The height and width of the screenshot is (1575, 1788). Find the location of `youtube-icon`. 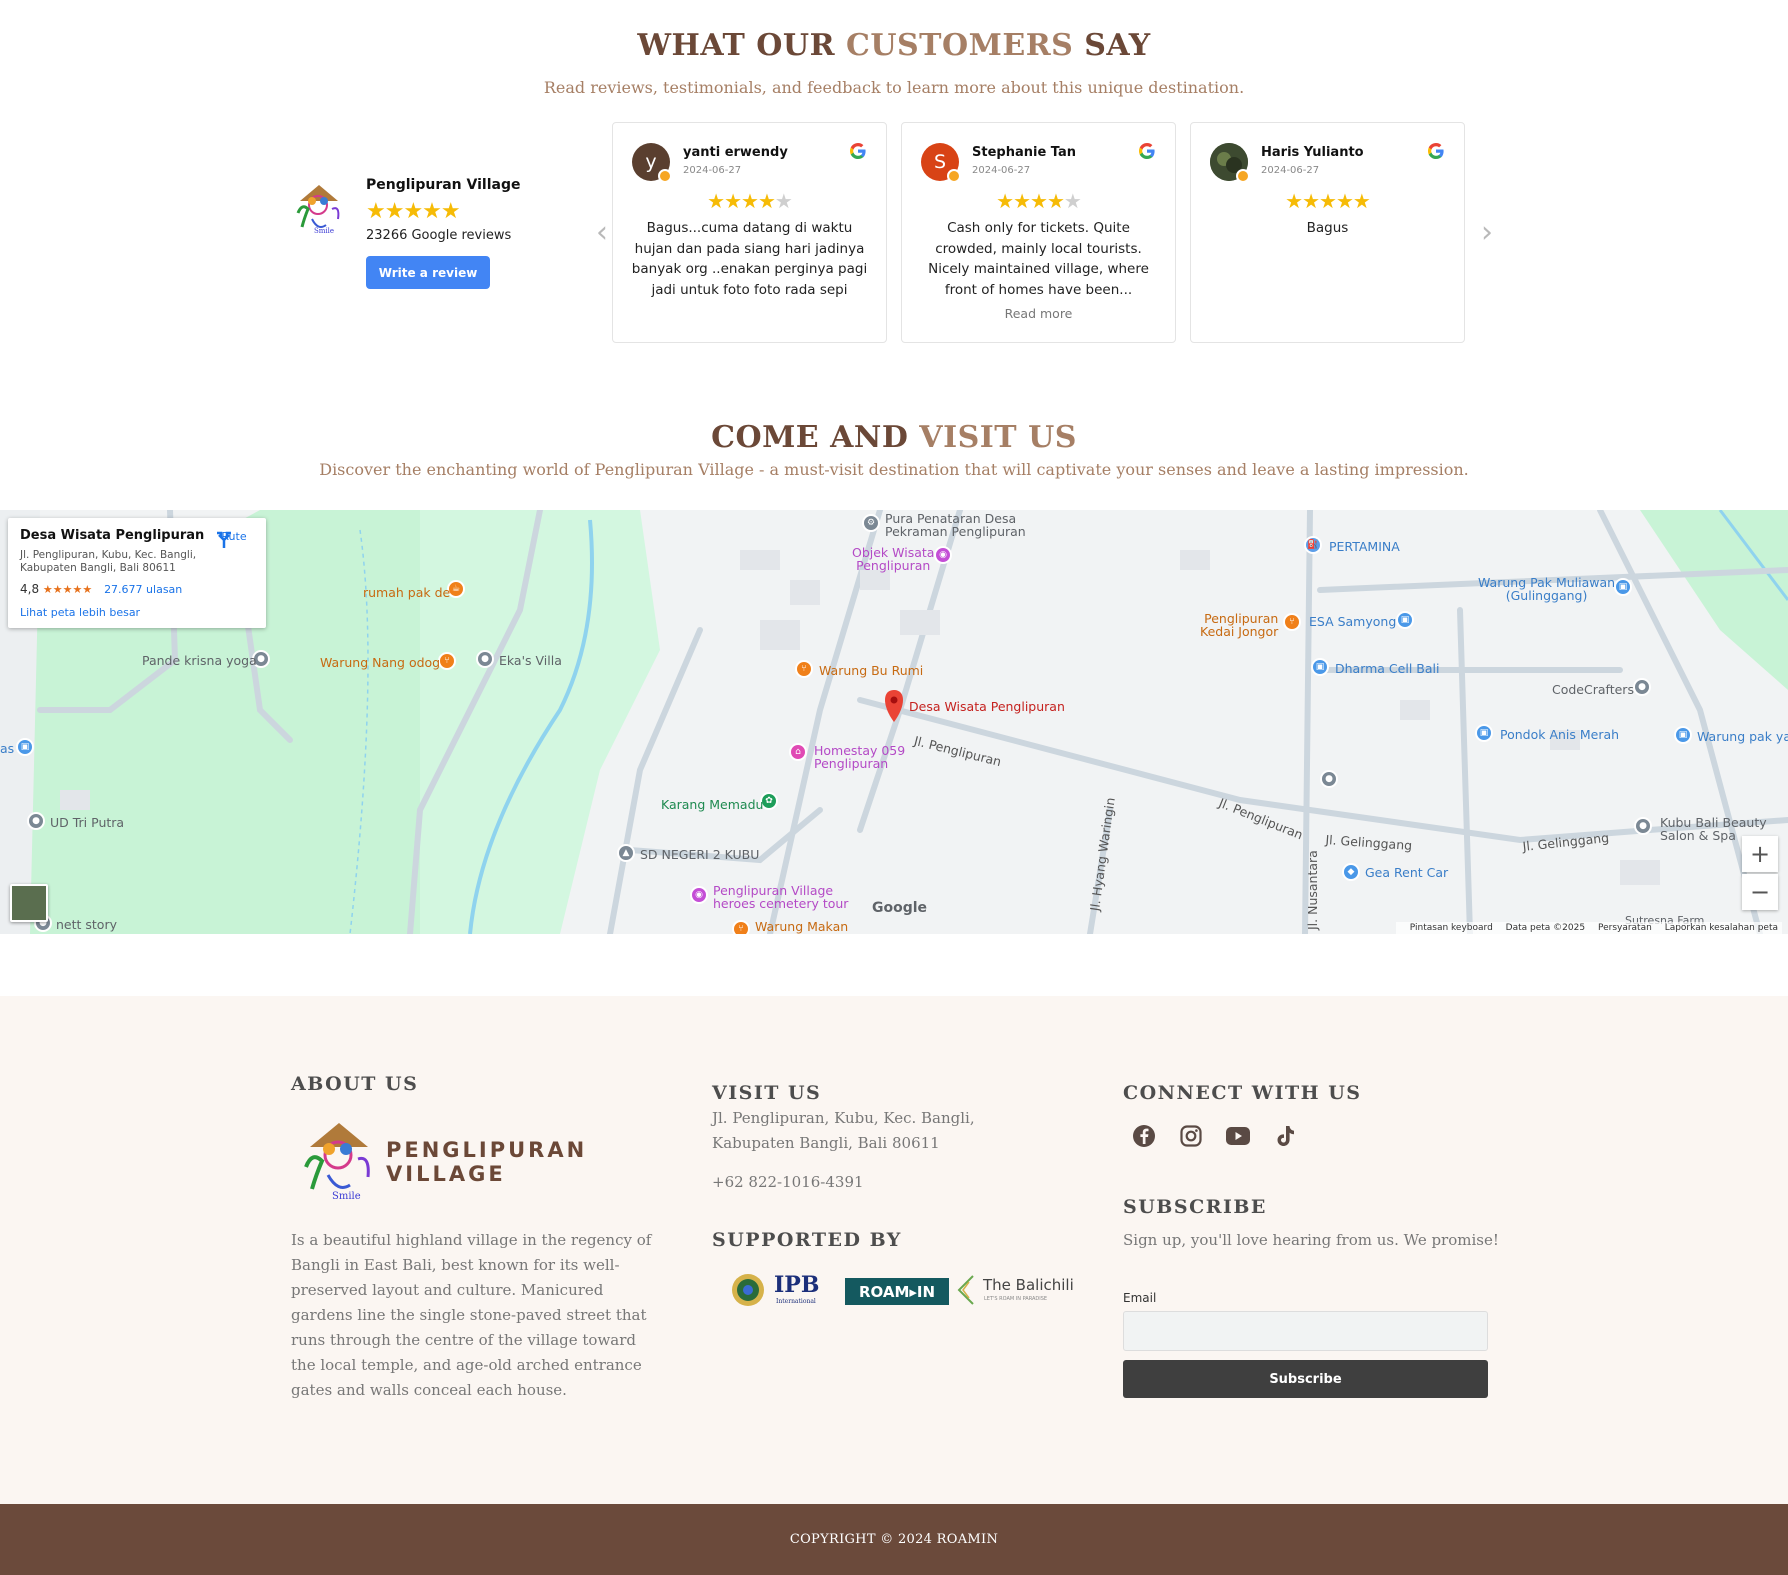

youtube-icon is located at coordinates (1238, 1136).